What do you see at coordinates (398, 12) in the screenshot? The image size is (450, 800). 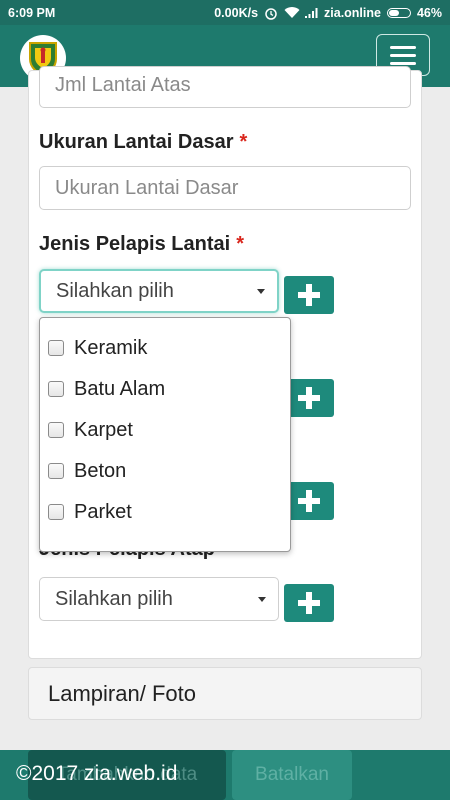 I see `battery-icon` at bounding box center [398, 12].